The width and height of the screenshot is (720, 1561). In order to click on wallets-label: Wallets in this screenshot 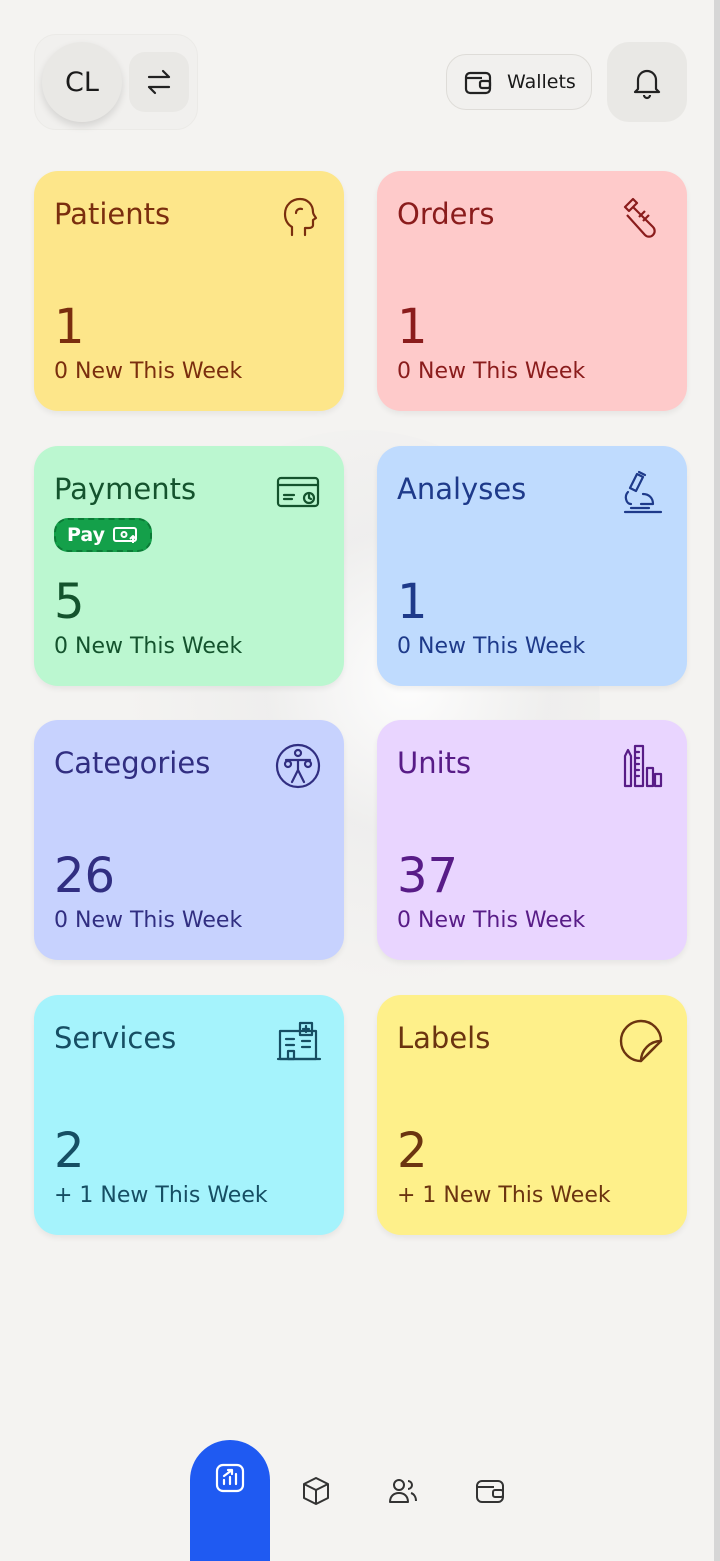, I will do `click(541, 82)`.